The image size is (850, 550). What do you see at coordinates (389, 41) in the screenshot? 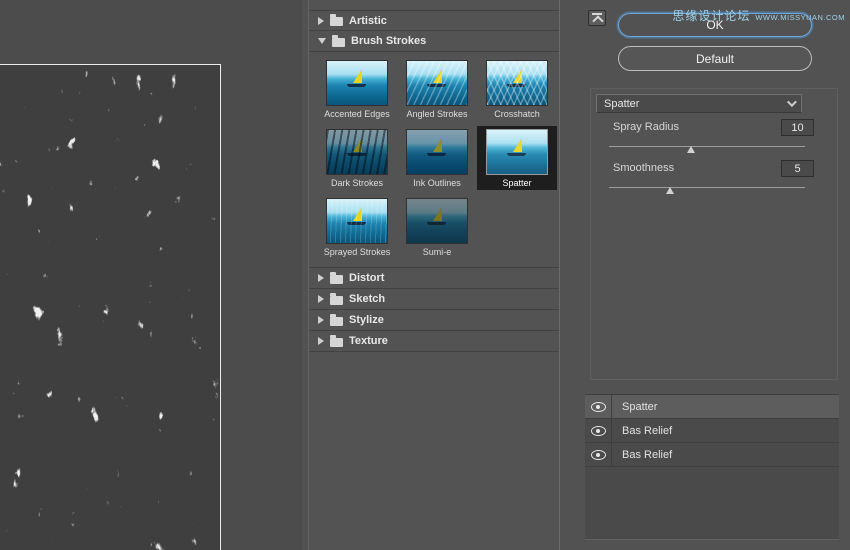
I see `category-label: Brush Strokes` at bounding box center [389, 41].